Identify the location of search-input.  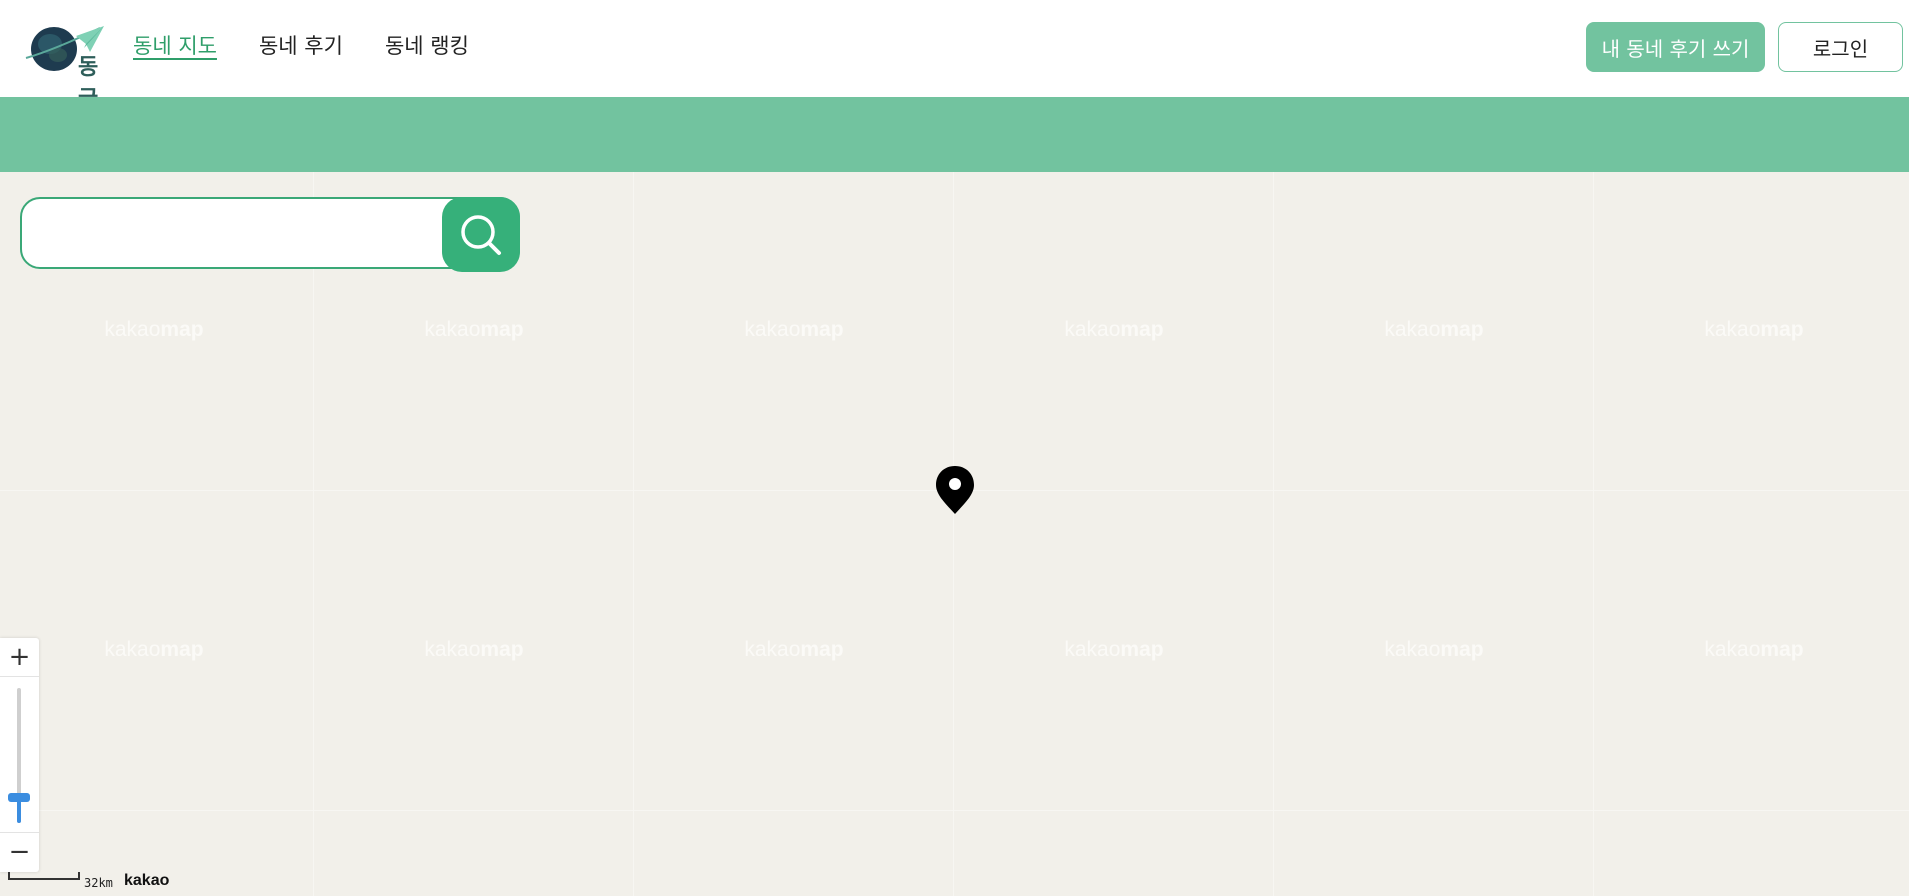
(242, 233).